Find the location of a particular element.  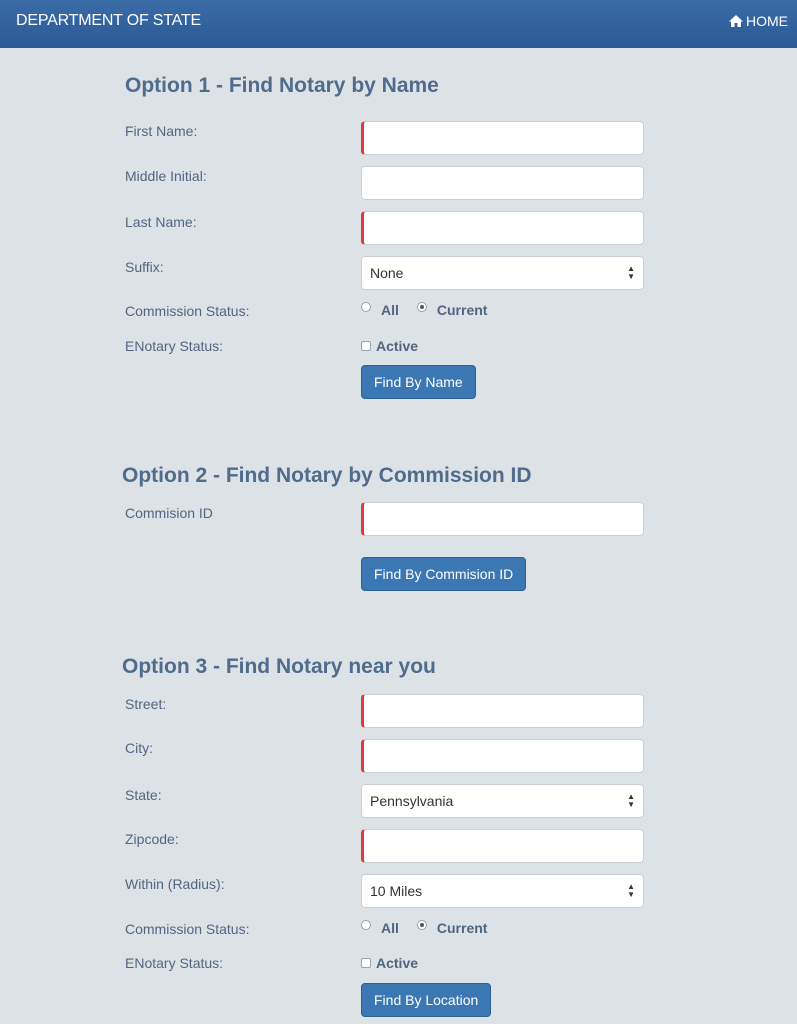

radio-all is located at coordinates (366, 307).